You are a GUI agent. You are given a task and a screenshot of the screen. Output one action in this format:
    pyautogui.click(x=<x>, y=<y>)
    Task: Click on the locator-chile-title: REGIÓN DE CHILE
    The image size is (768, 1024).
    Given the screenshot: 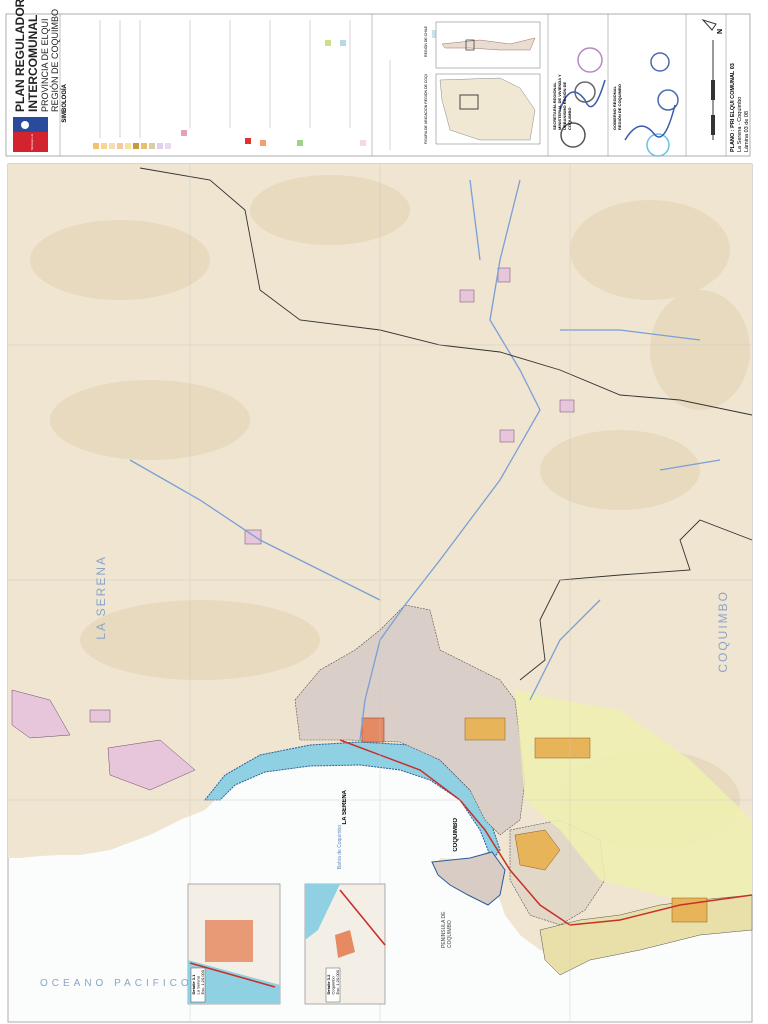 What is the action you would take?
    pyautogui.click(x=426, y=41)
    